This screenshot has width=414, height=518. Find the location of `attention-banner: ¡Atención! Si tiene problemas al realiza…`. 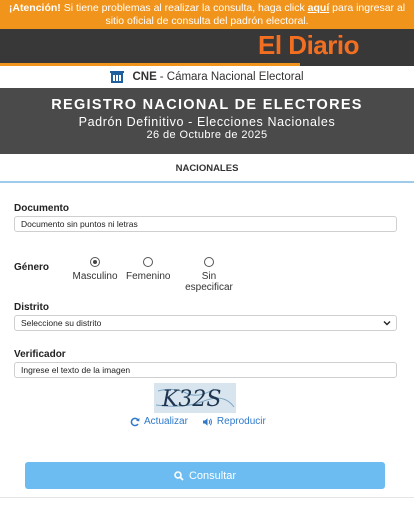

attention-banner: ¡Atención! Si tiene problemas al realiza… is located at coordinates (207, 14).